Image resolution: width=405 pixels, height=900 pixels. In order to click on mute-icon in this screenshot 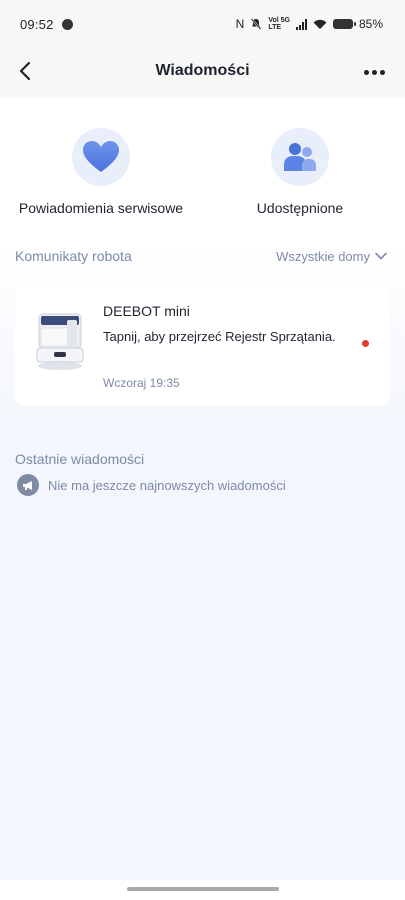, I will do `click(256, 24)`.